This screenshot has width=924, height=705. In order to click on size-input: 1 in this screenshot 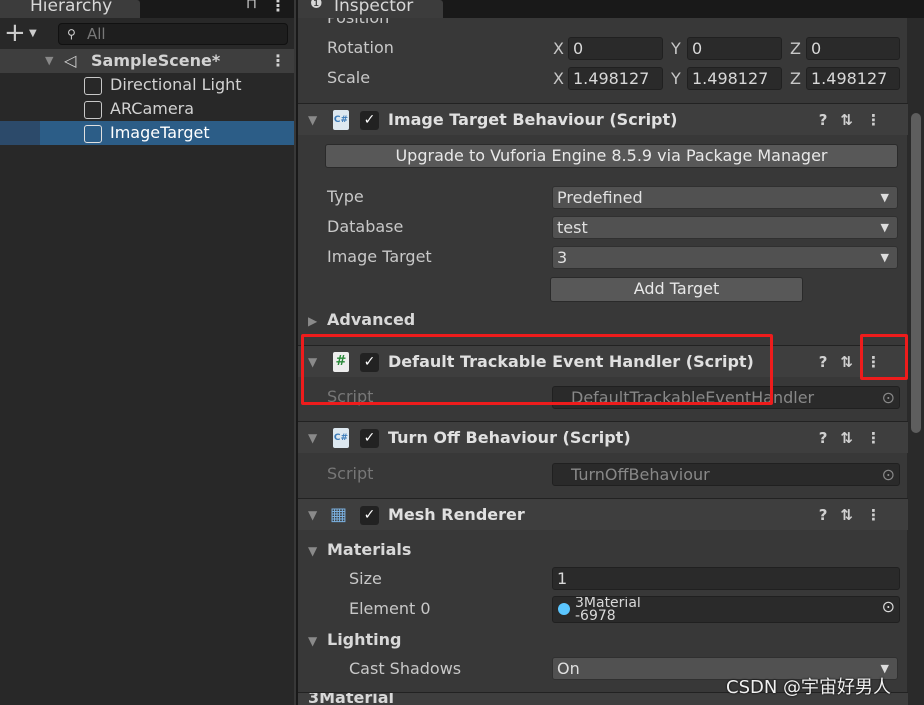, I will do `click(726, 578)`.